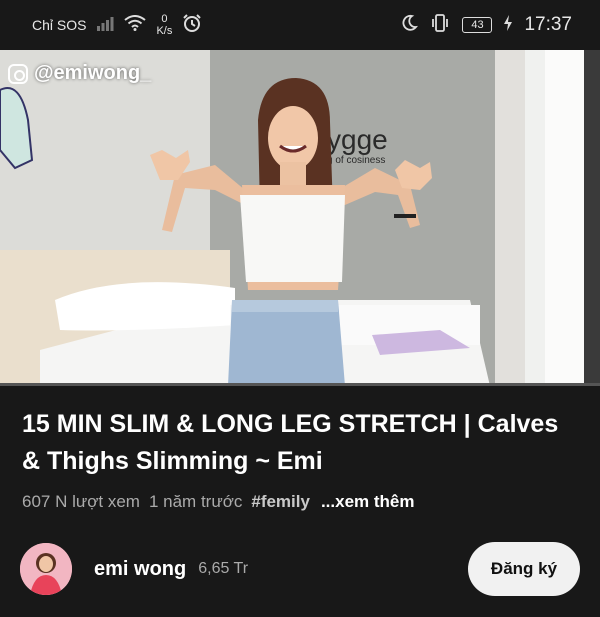 The height and width of the screenshot is (617, 600). I want to click on status-bar: Chỉ SOS 0 K/s 43 17:37, so click(300, 25).